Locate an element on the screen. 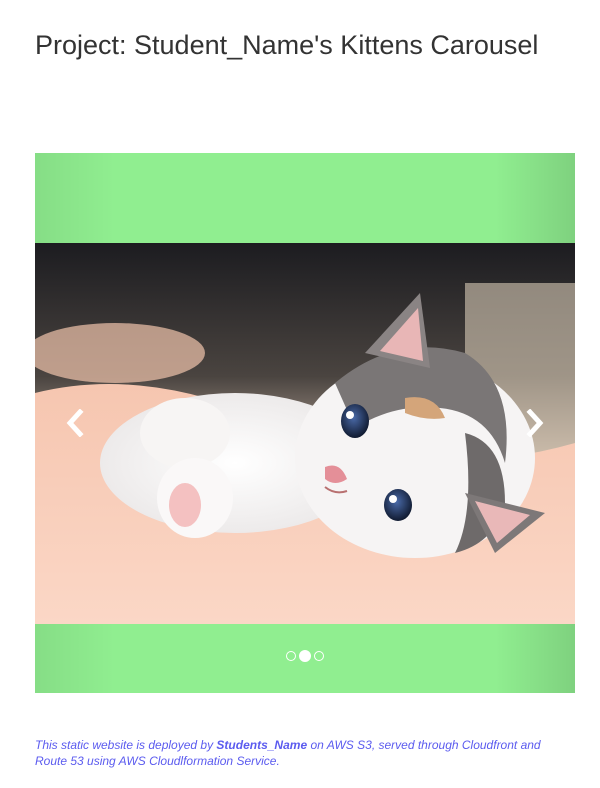 This screenshot has height=788, width=600. carousel-indicators is located at coordinates (305, 656).